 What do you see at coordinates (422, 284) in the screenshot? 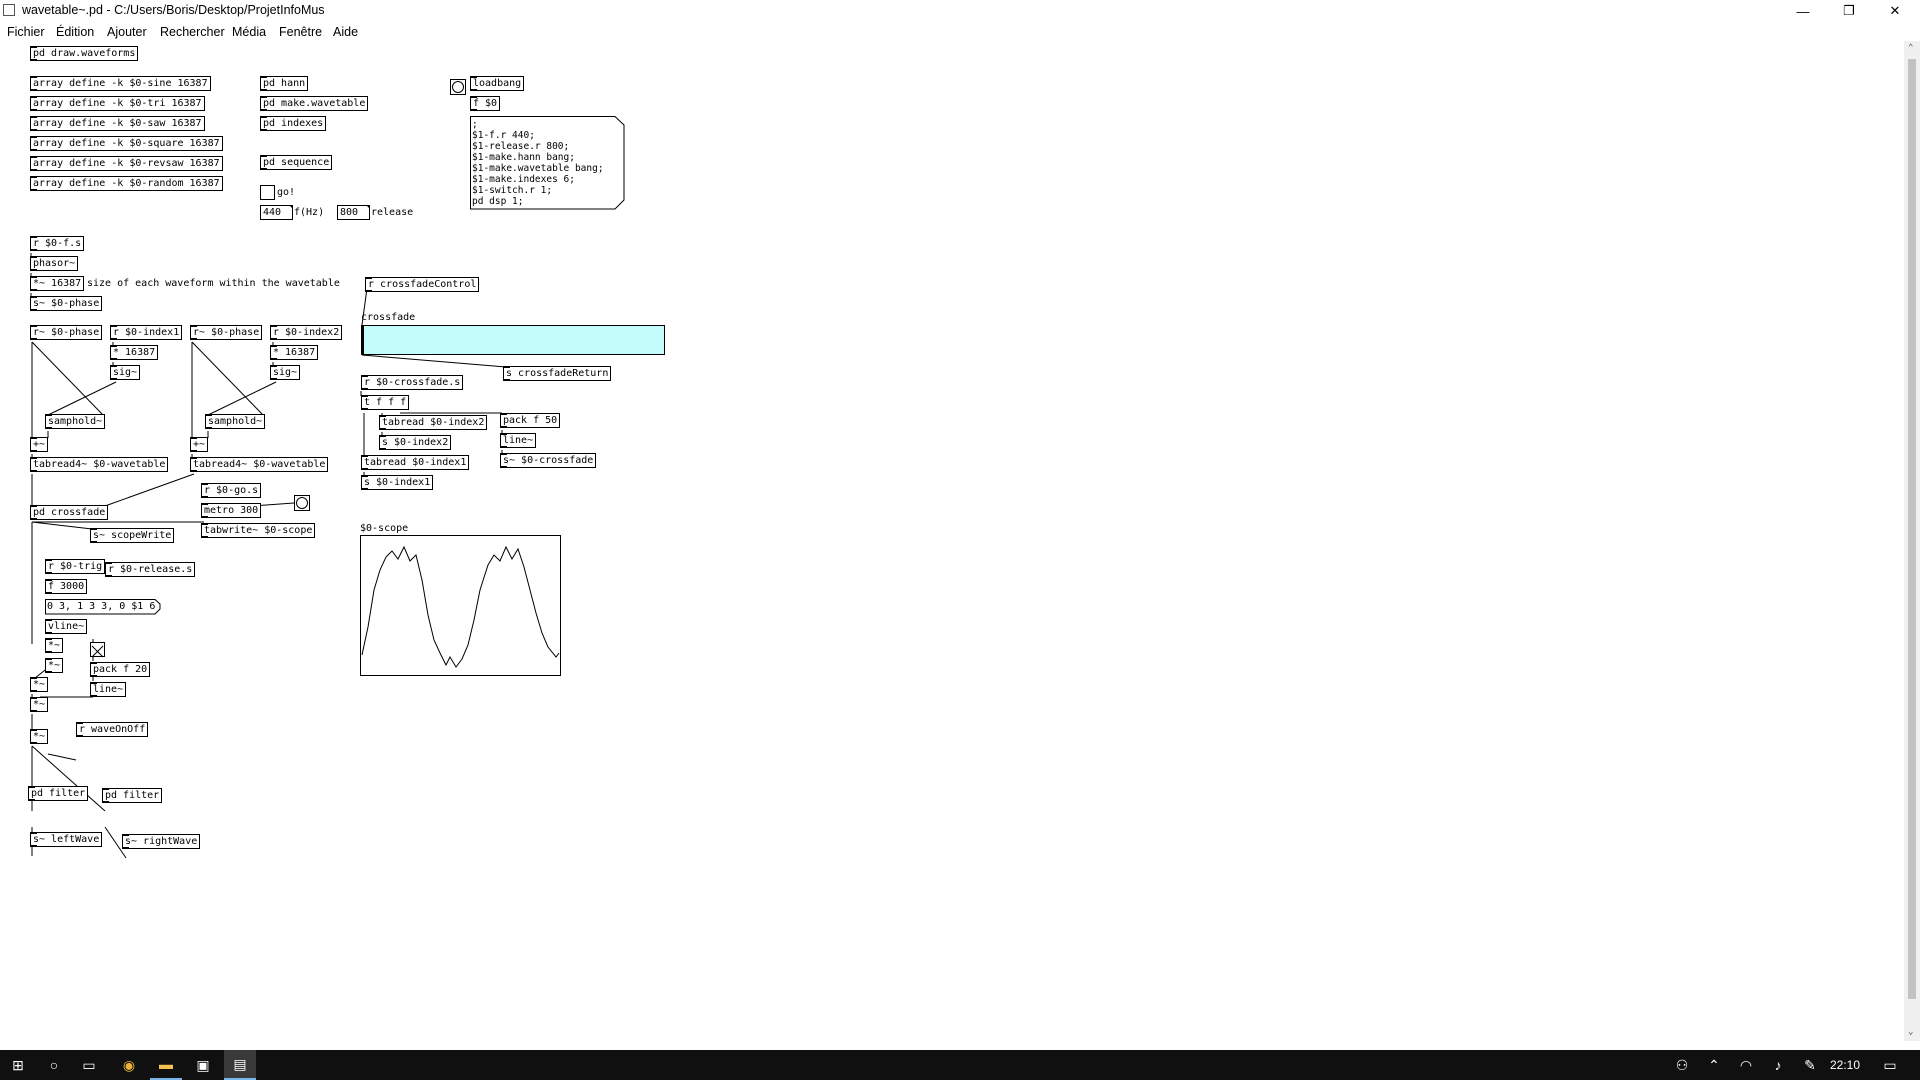
I see `r-crossfade-control-object: r crossfadeControl` at bounding box center [422, 284].